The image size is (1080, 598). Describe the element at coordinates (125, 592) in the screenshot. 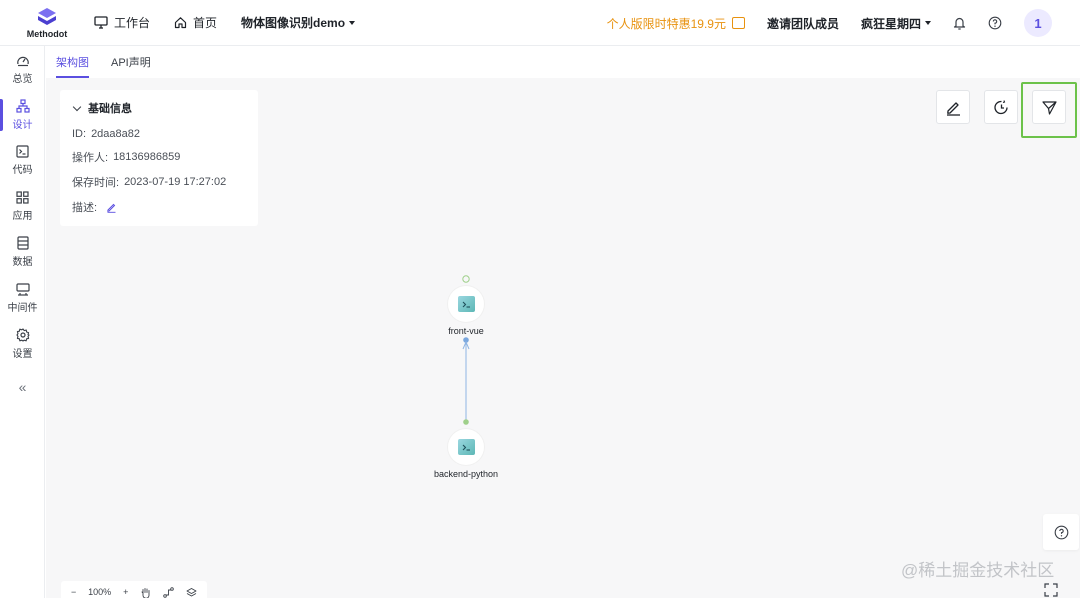

I see `zoom-in-button: +` at that location.